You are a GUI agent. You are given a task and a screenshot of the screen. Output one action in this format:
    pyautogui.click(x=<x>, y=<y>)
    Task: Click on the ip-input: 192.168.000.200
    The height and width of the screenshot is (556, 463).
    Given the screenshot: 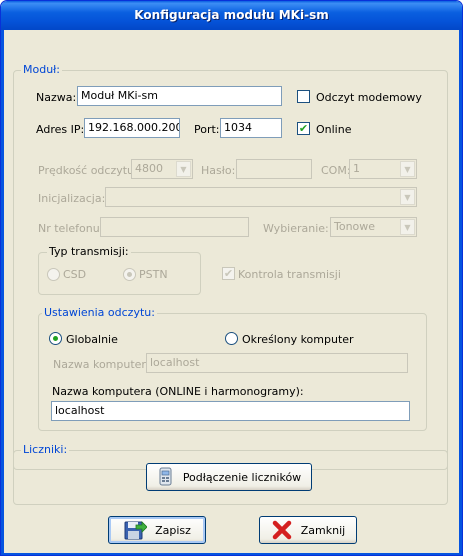 What is the action you would take?
    pyautogui.click(x=132, y=128)
    